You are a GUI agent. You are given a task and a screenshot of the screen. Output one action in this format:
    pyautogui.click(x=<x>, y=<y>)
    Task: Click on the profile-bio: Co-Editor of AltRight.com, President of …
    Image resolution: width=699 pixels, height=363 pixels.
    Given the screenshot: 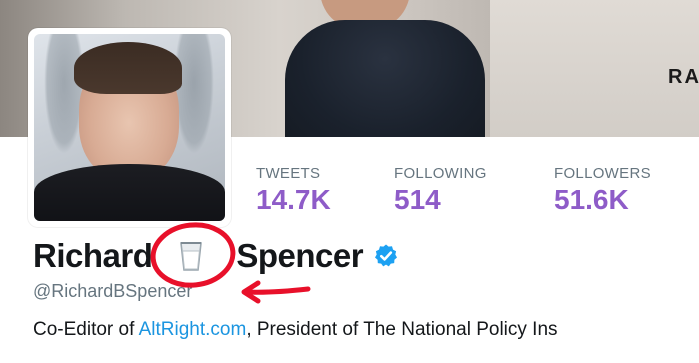 What is the action you would take?
    pyautogui.click(x=366, y=330)
    